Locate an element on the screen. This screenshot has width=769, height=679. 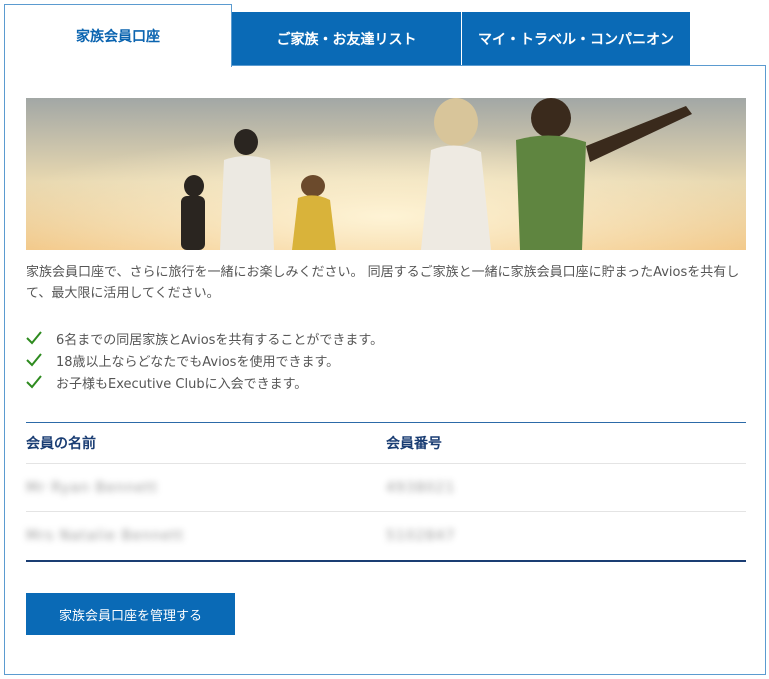
feature-item: 18歳以上ならどなたでもAviosを使用できます。 is located at coordinates (204, 360).